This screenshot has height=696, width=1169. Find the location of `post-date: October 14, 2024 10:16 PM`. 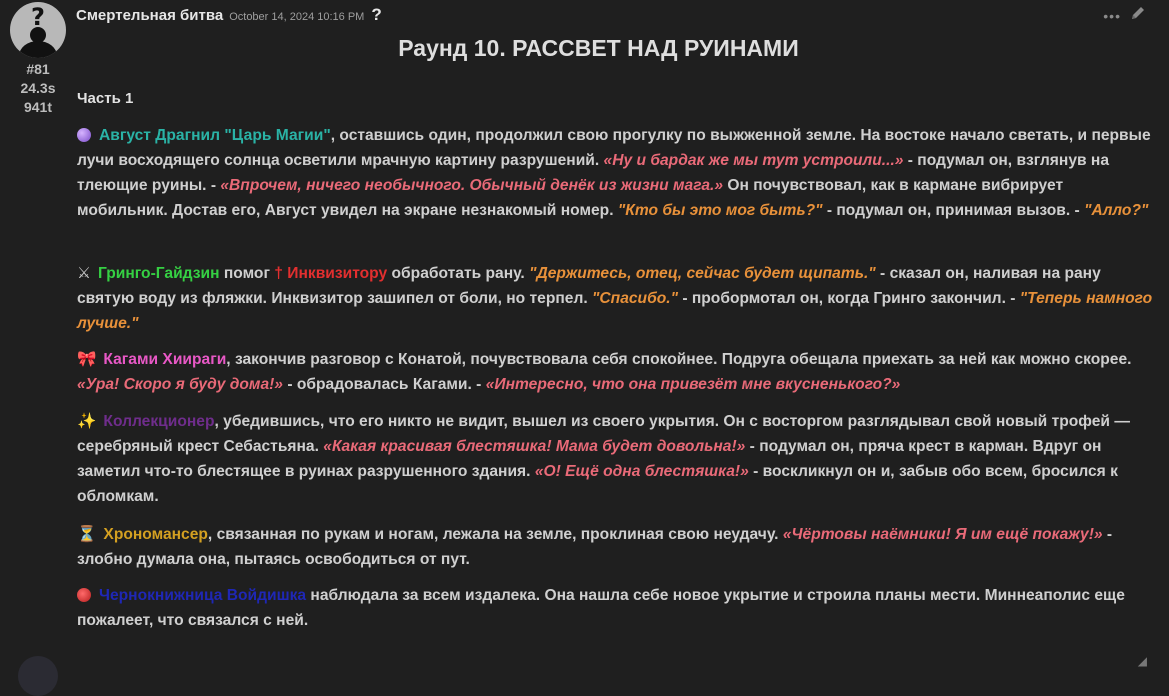

post-date: October 14, 2024 10:16 PM is located at coordinates (297, 17).